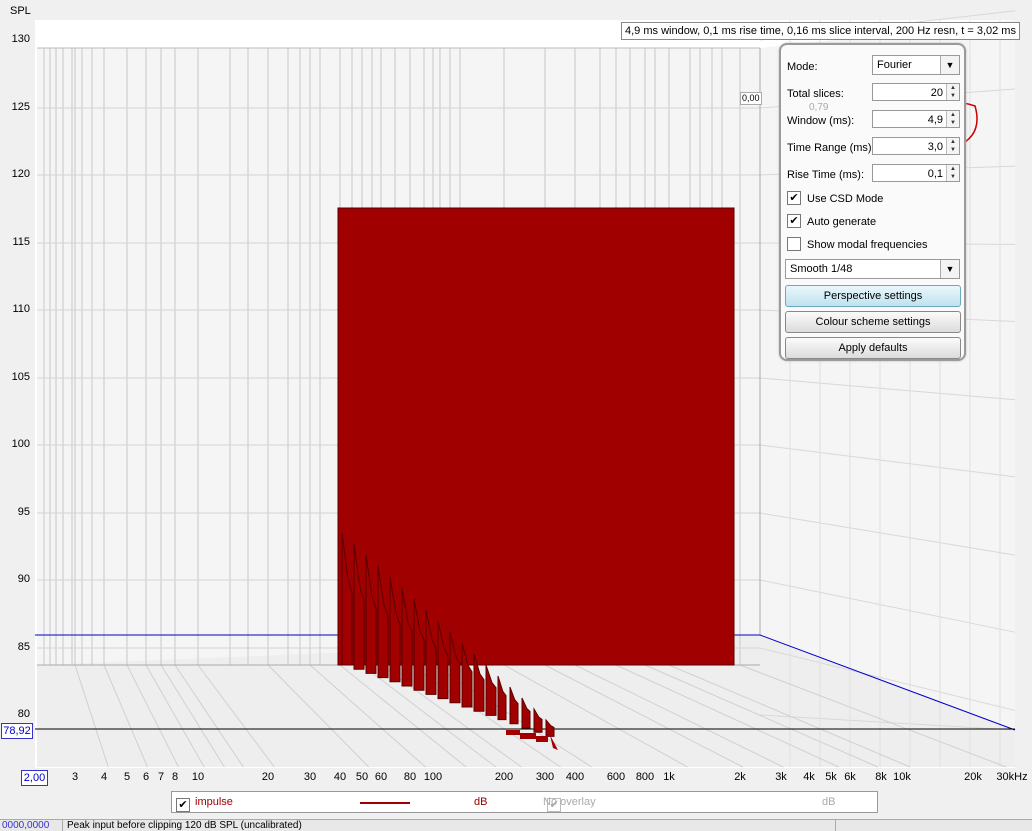  Describe the element at coordinates (362, 777) in the screenshot. I see `x-tick-label: 50` at that location.